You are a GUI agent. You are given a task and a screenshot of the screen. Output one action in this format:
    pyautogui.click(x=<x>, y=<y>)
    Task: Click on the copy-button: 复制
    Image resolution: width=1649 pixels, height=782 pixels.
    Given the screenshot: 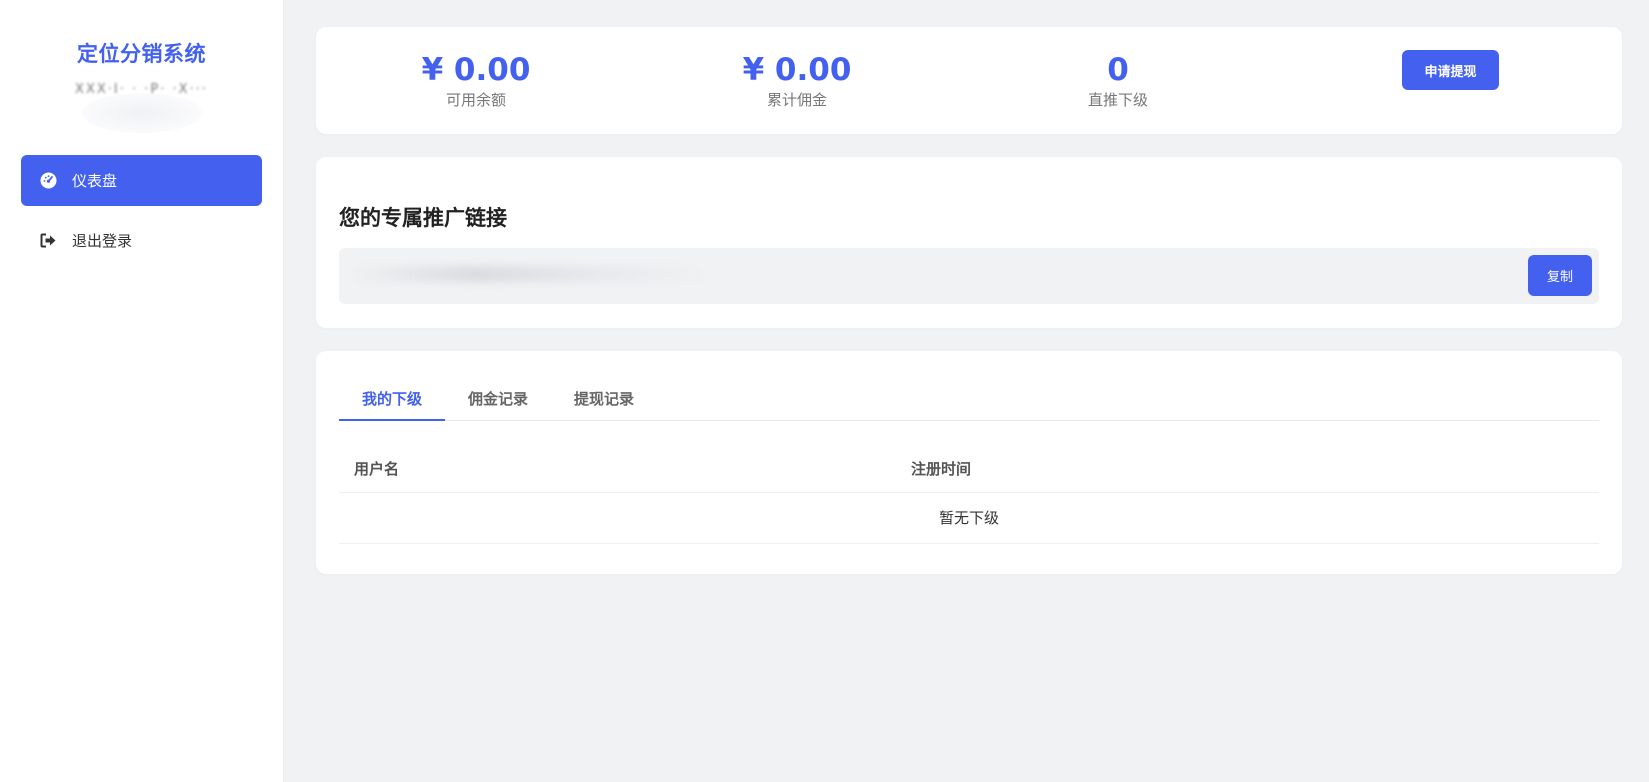 What is the action you would take?
    pyautogui.click(x=1560, y=275)
    